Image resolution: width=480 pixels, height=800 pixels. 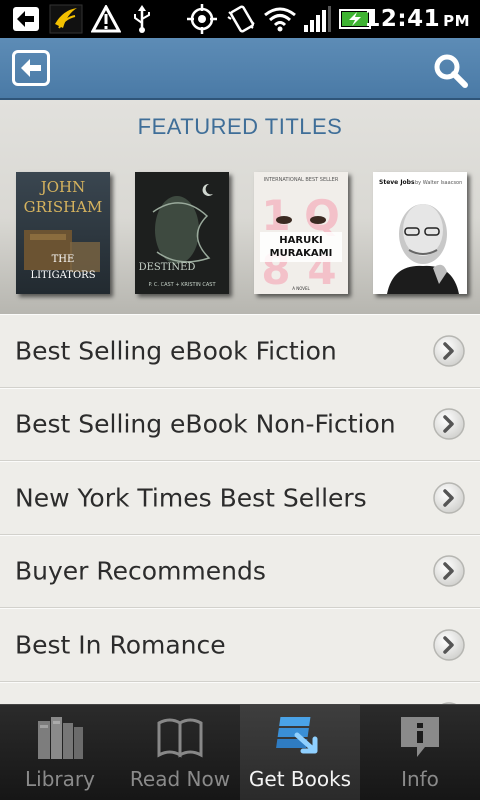 What do you see at coordinates (63, 233) in the screenshot?
I see `featured-book-cover: JOHN GRISHAM THE LITIGATORS` at bounding box center [63, 233].